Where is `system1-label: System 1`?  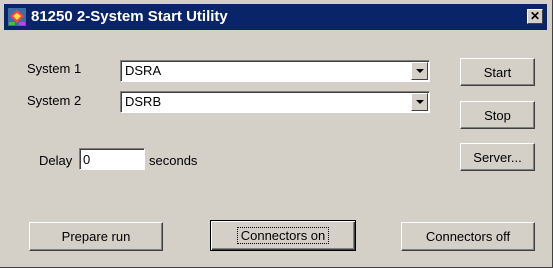 system1-label: System 1 is located at coordinates (54, 68).